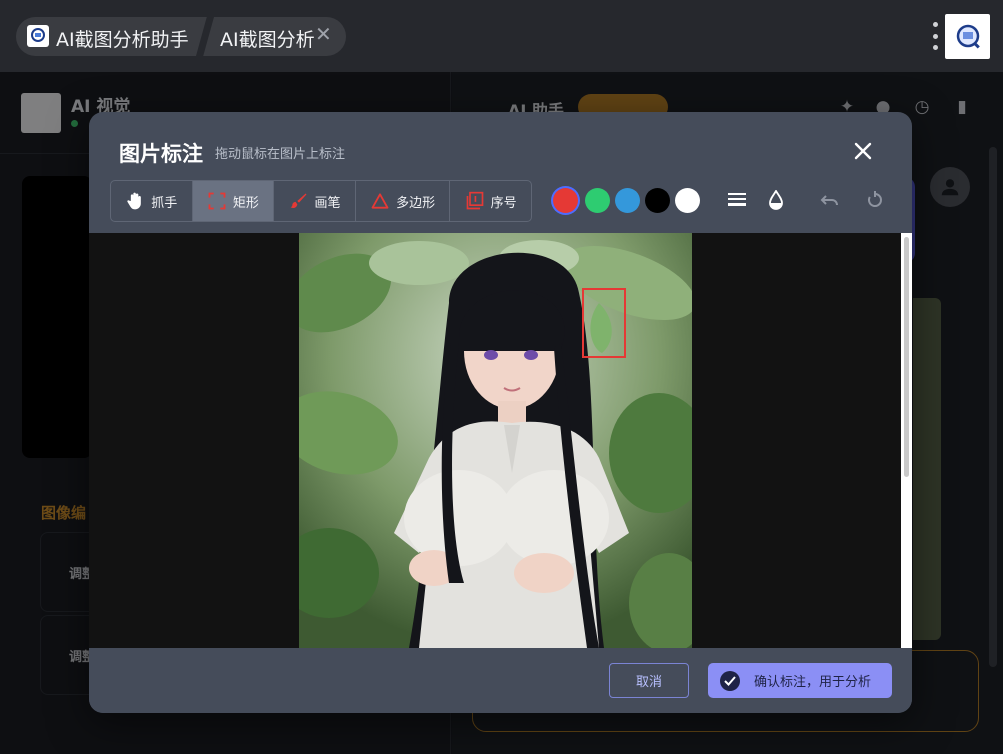  I want to click on confirm-annotation-button: 确认标注，用于分析, so click(800, 680).